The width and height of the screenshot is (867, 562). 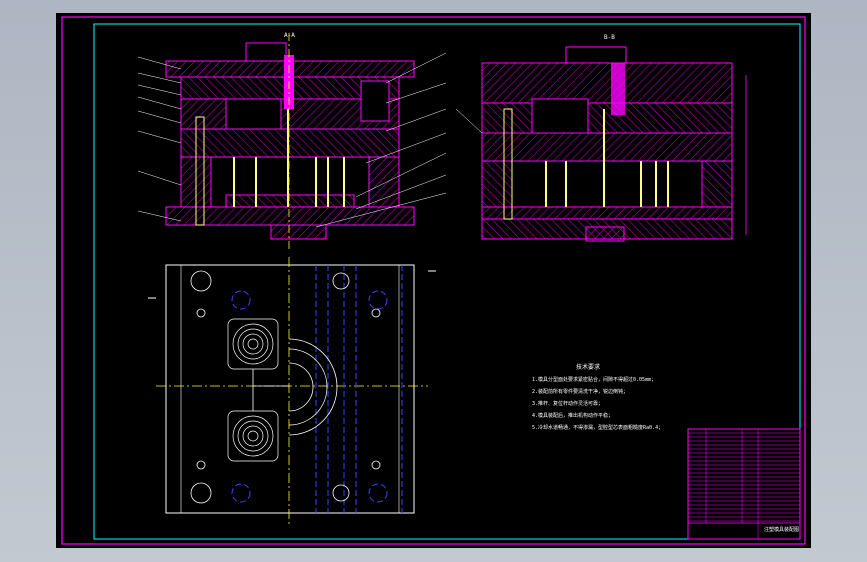 I want to click on section-label-a: A-A, so click(x=289, y=35).